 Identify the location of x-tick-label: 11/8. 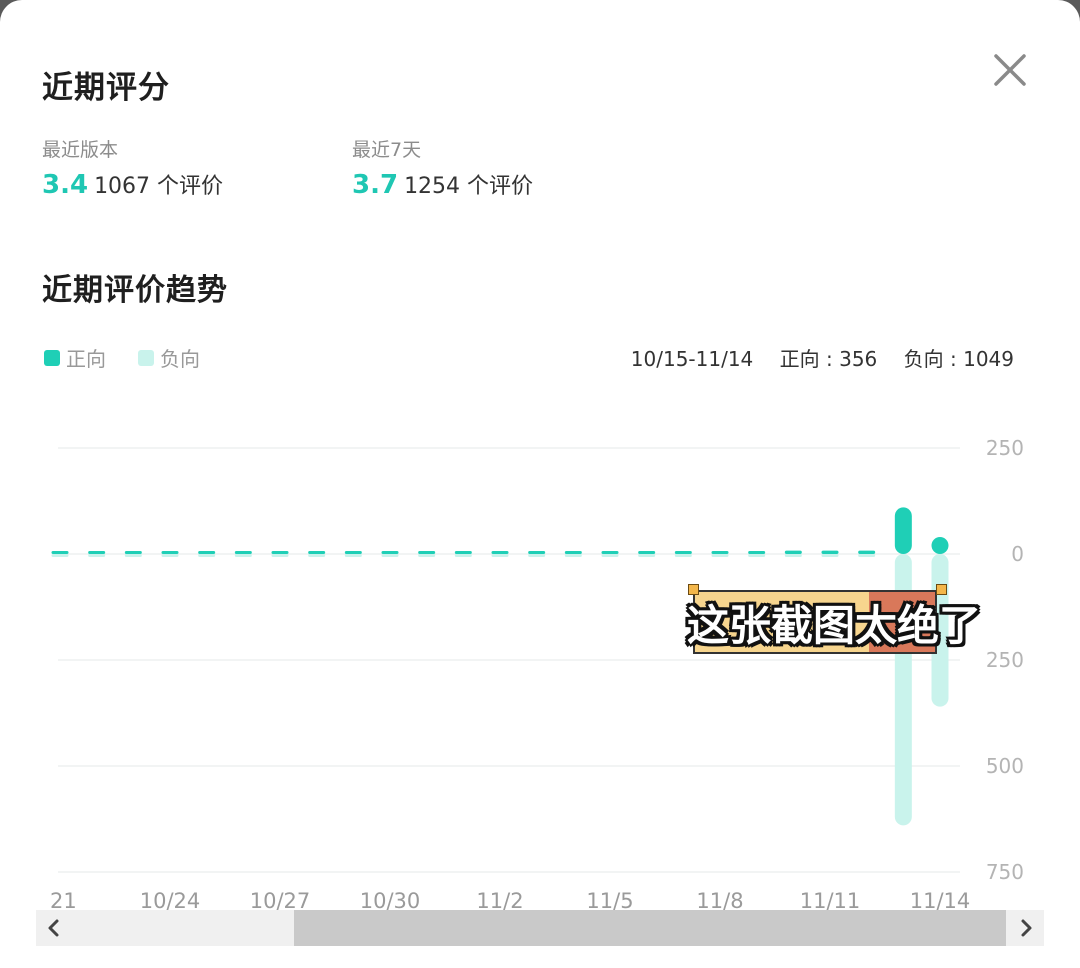
(719, 899).